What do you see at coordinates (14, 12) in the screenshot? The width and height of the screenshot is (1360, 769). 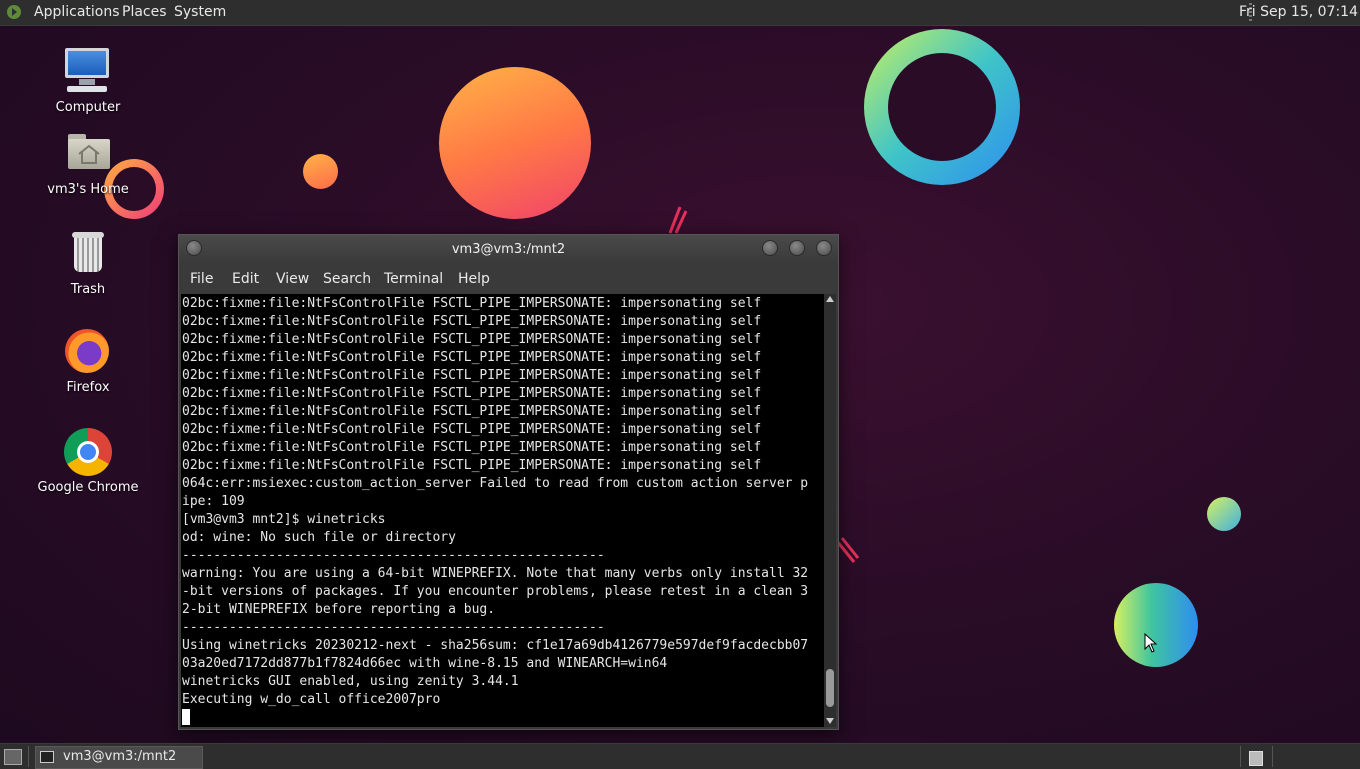 I see `distro-logo-icon` at bounding box center [14, 12].